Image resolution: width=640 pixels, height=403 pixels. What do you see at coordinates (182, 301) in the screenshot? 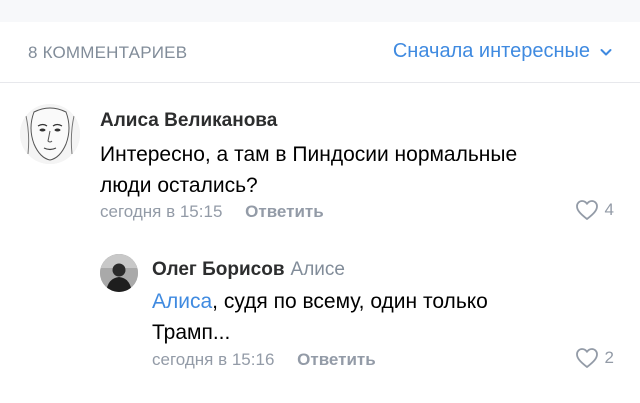
I see `mention-link: Алиса` at bounding box center [182, 301].